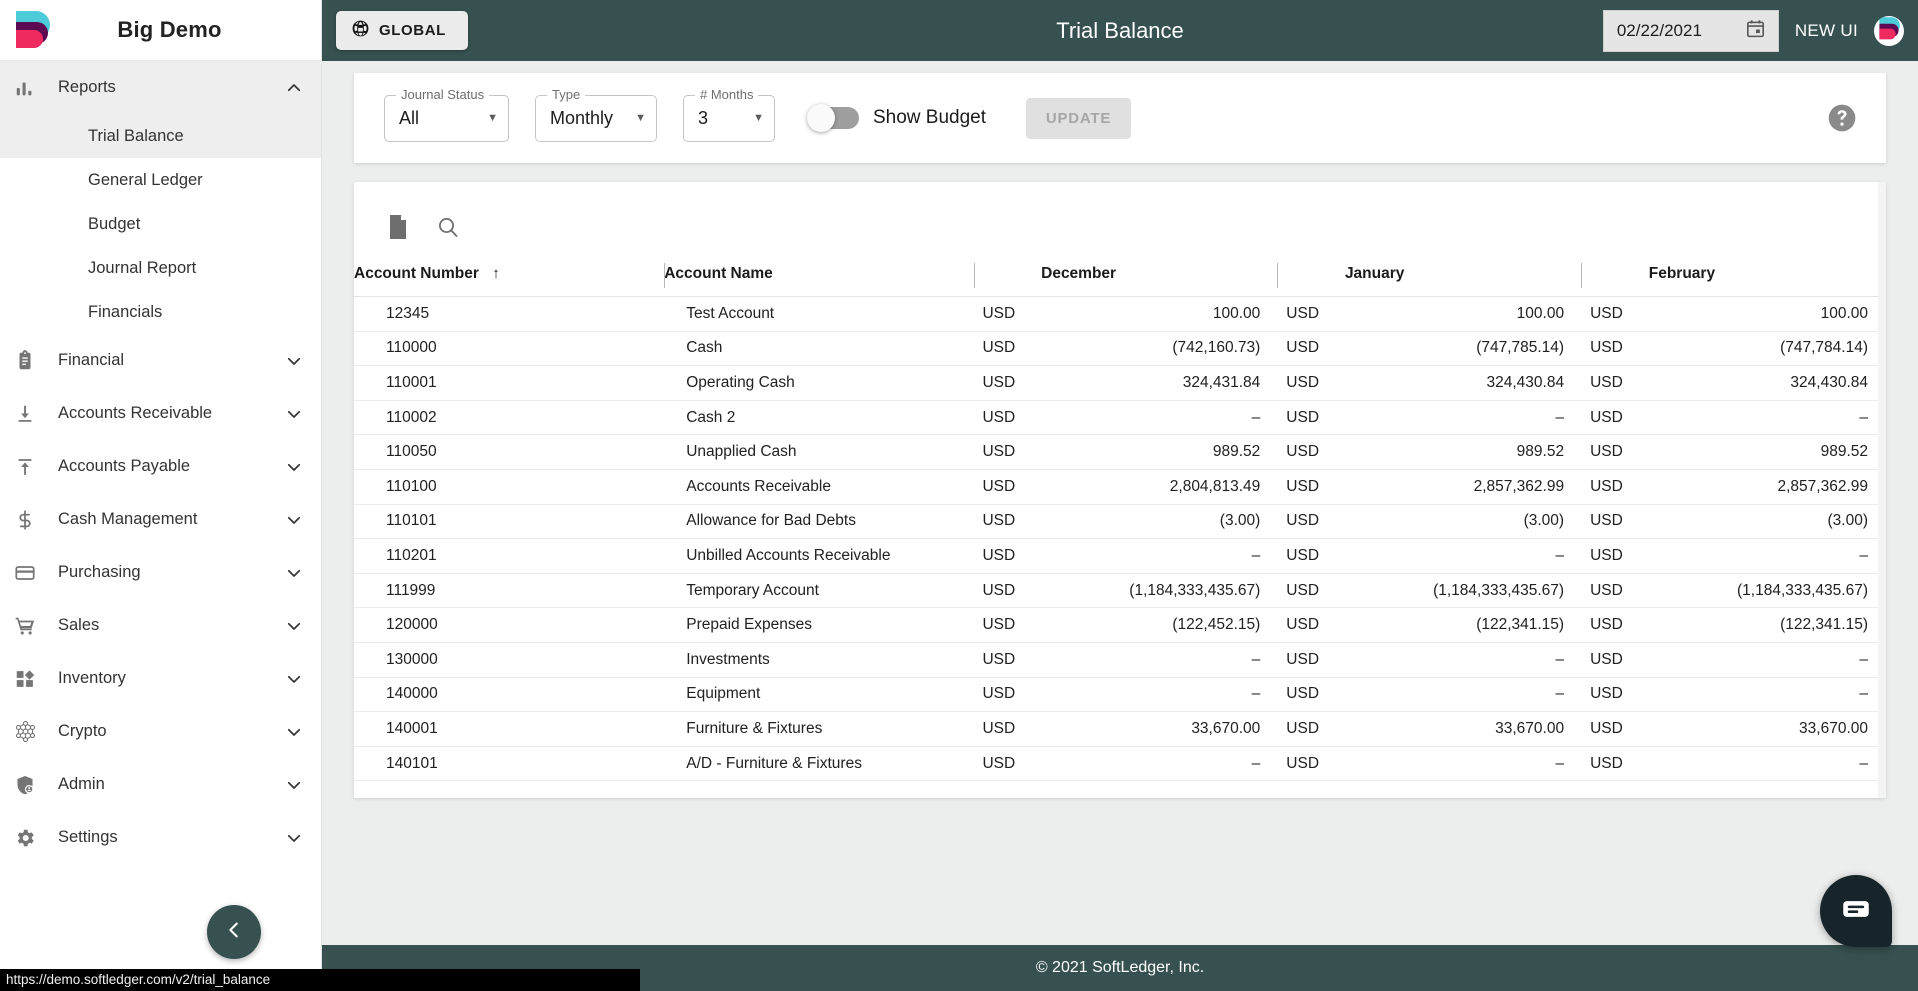  What do you see at coordinates (36, 785) in the screenshot?
I see `shield-user-icon` at bounding box center [36, 785].